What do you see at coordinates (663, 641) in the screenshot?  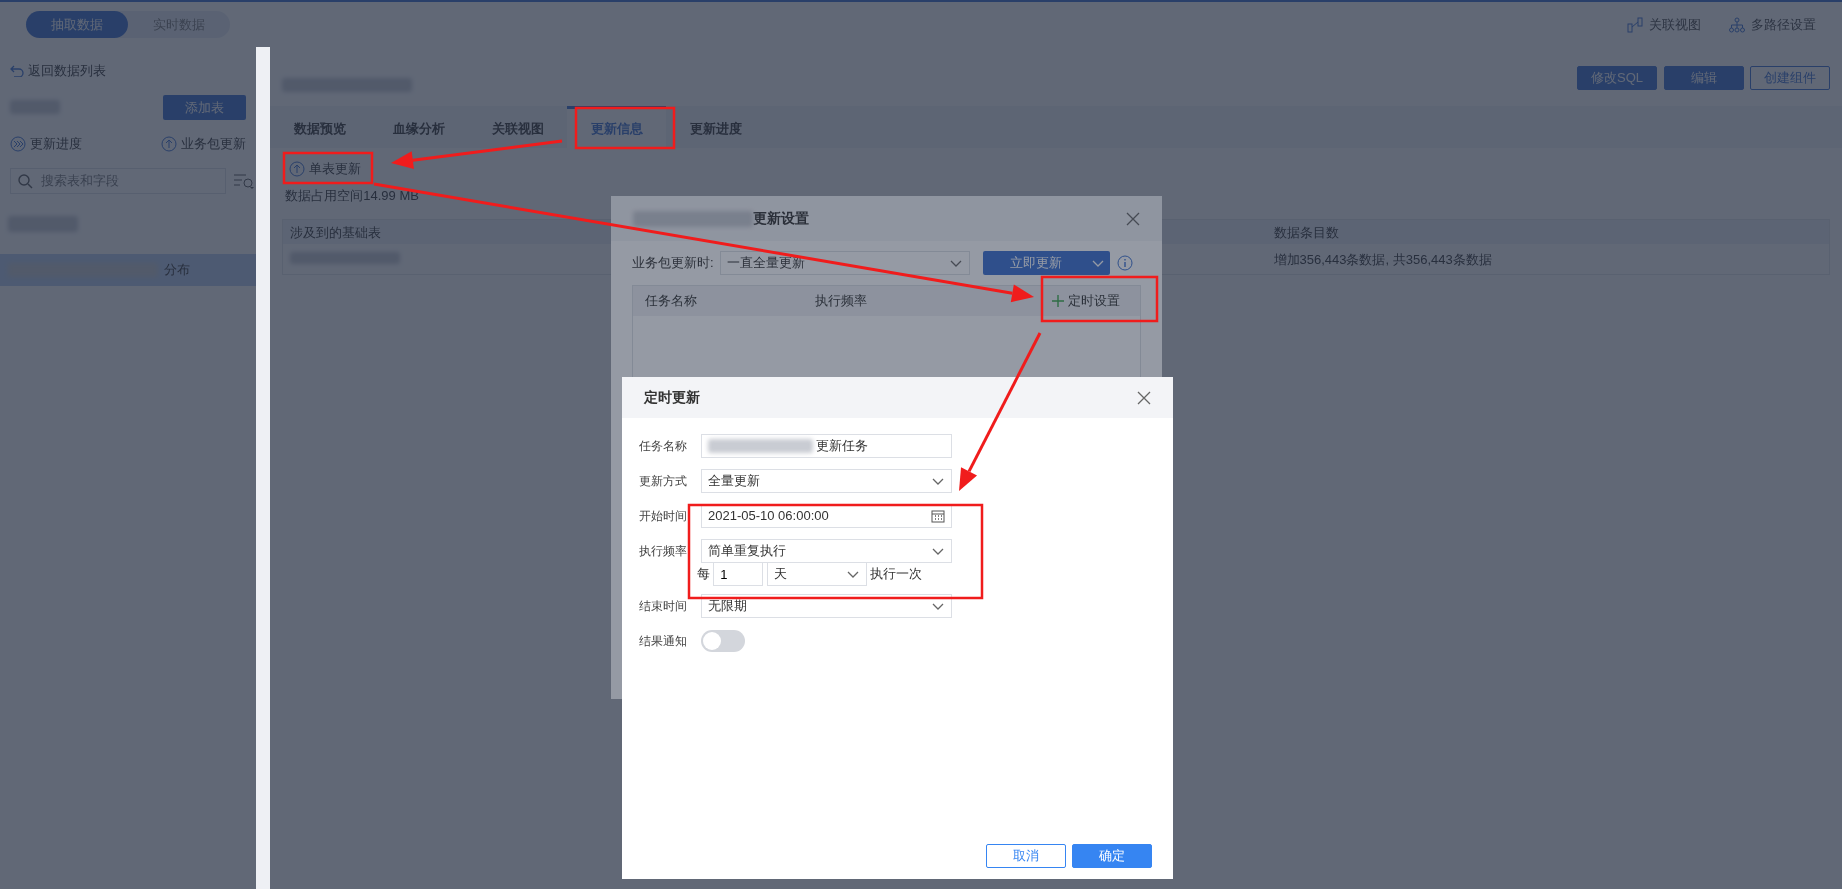 I see `field-label: 结果通知` at bounding box center [663, 641].